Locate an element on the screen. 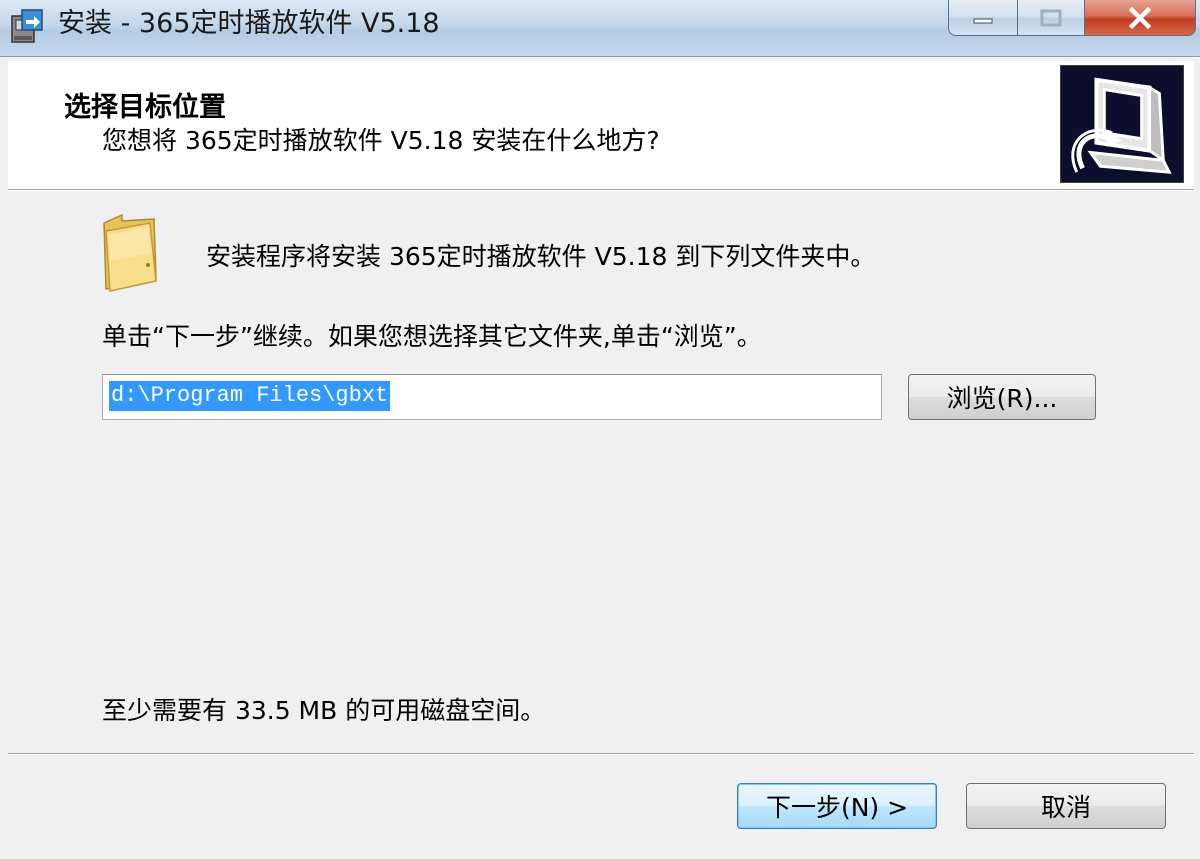 The image size is (1200, 859). header-panel: 选择目标位置 您想将 365定时播放软件 V5.18 安装在什么地方? is located at coordinates (601, 125).